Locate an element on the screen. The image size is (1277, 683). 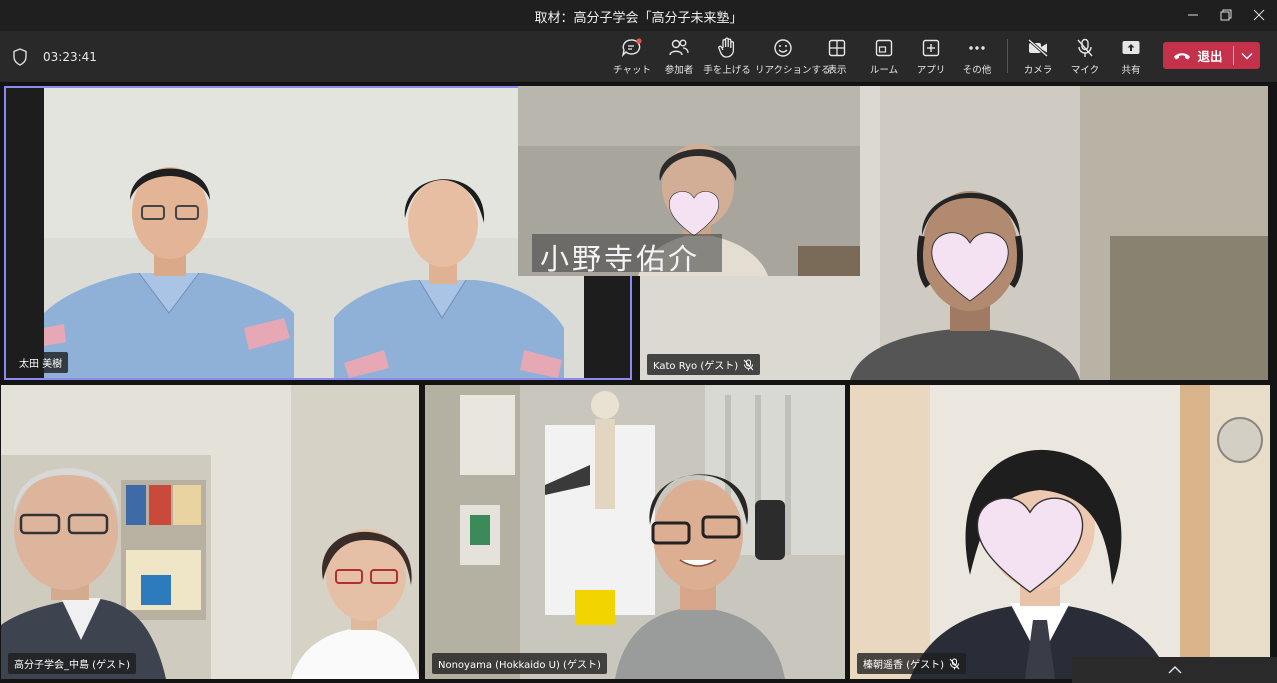
participant-name-tag: 榛朝遥香 (ゲスト) is located at coordinates (911, 663).